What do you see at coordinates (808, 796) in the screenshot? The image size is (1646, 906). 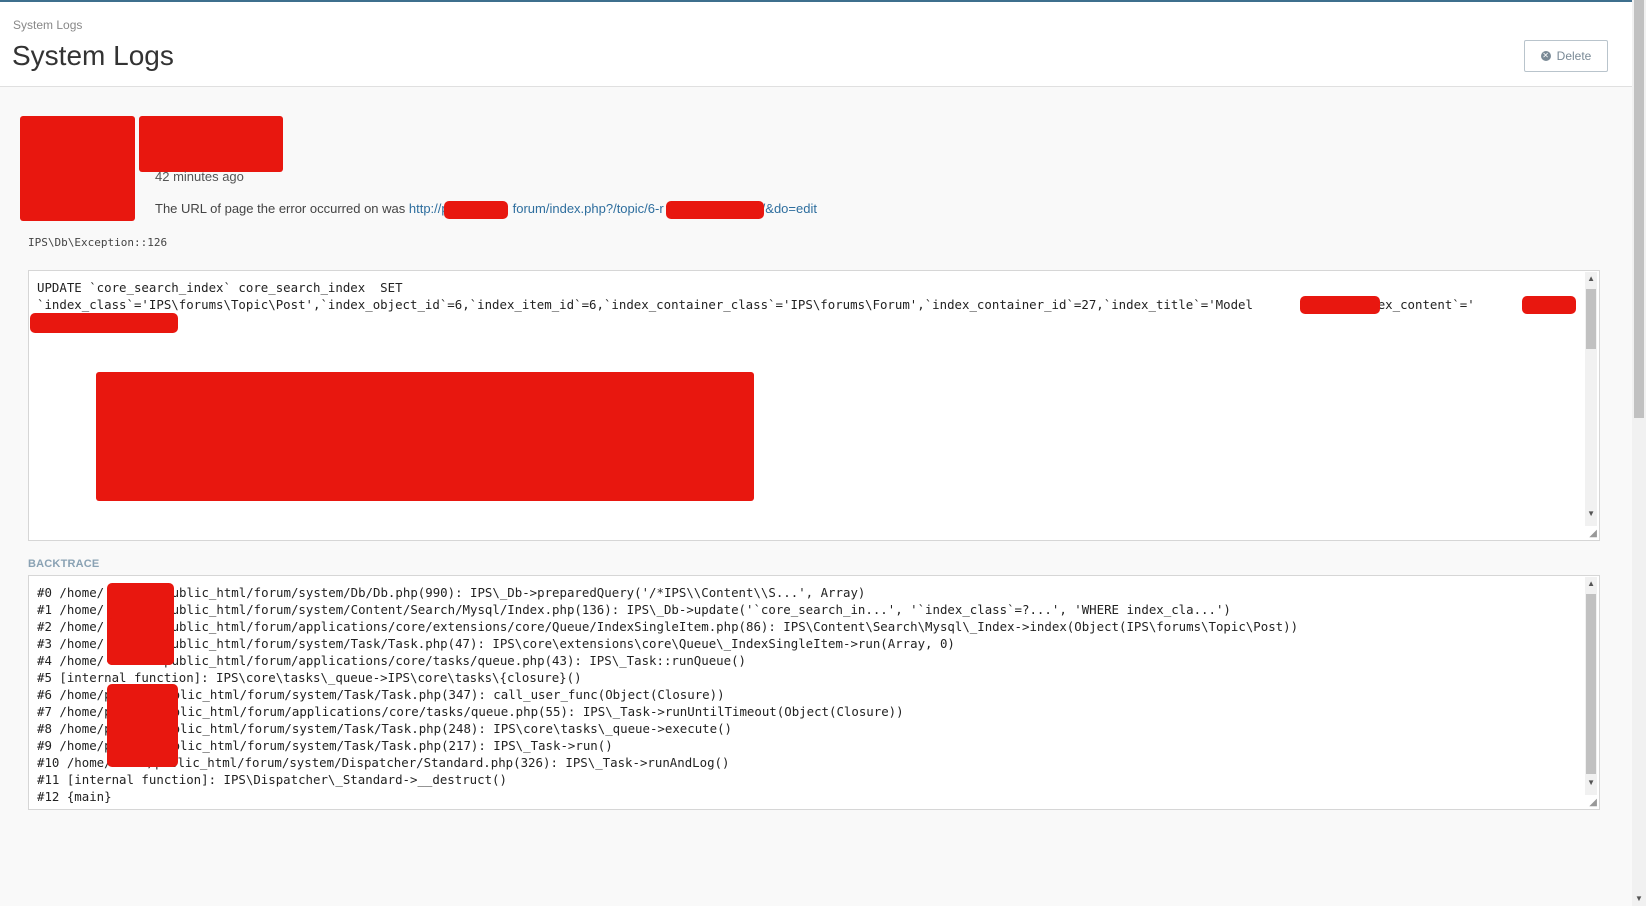 I see `backtrace-line: #12 {main}` at bounding box center [808, 796].